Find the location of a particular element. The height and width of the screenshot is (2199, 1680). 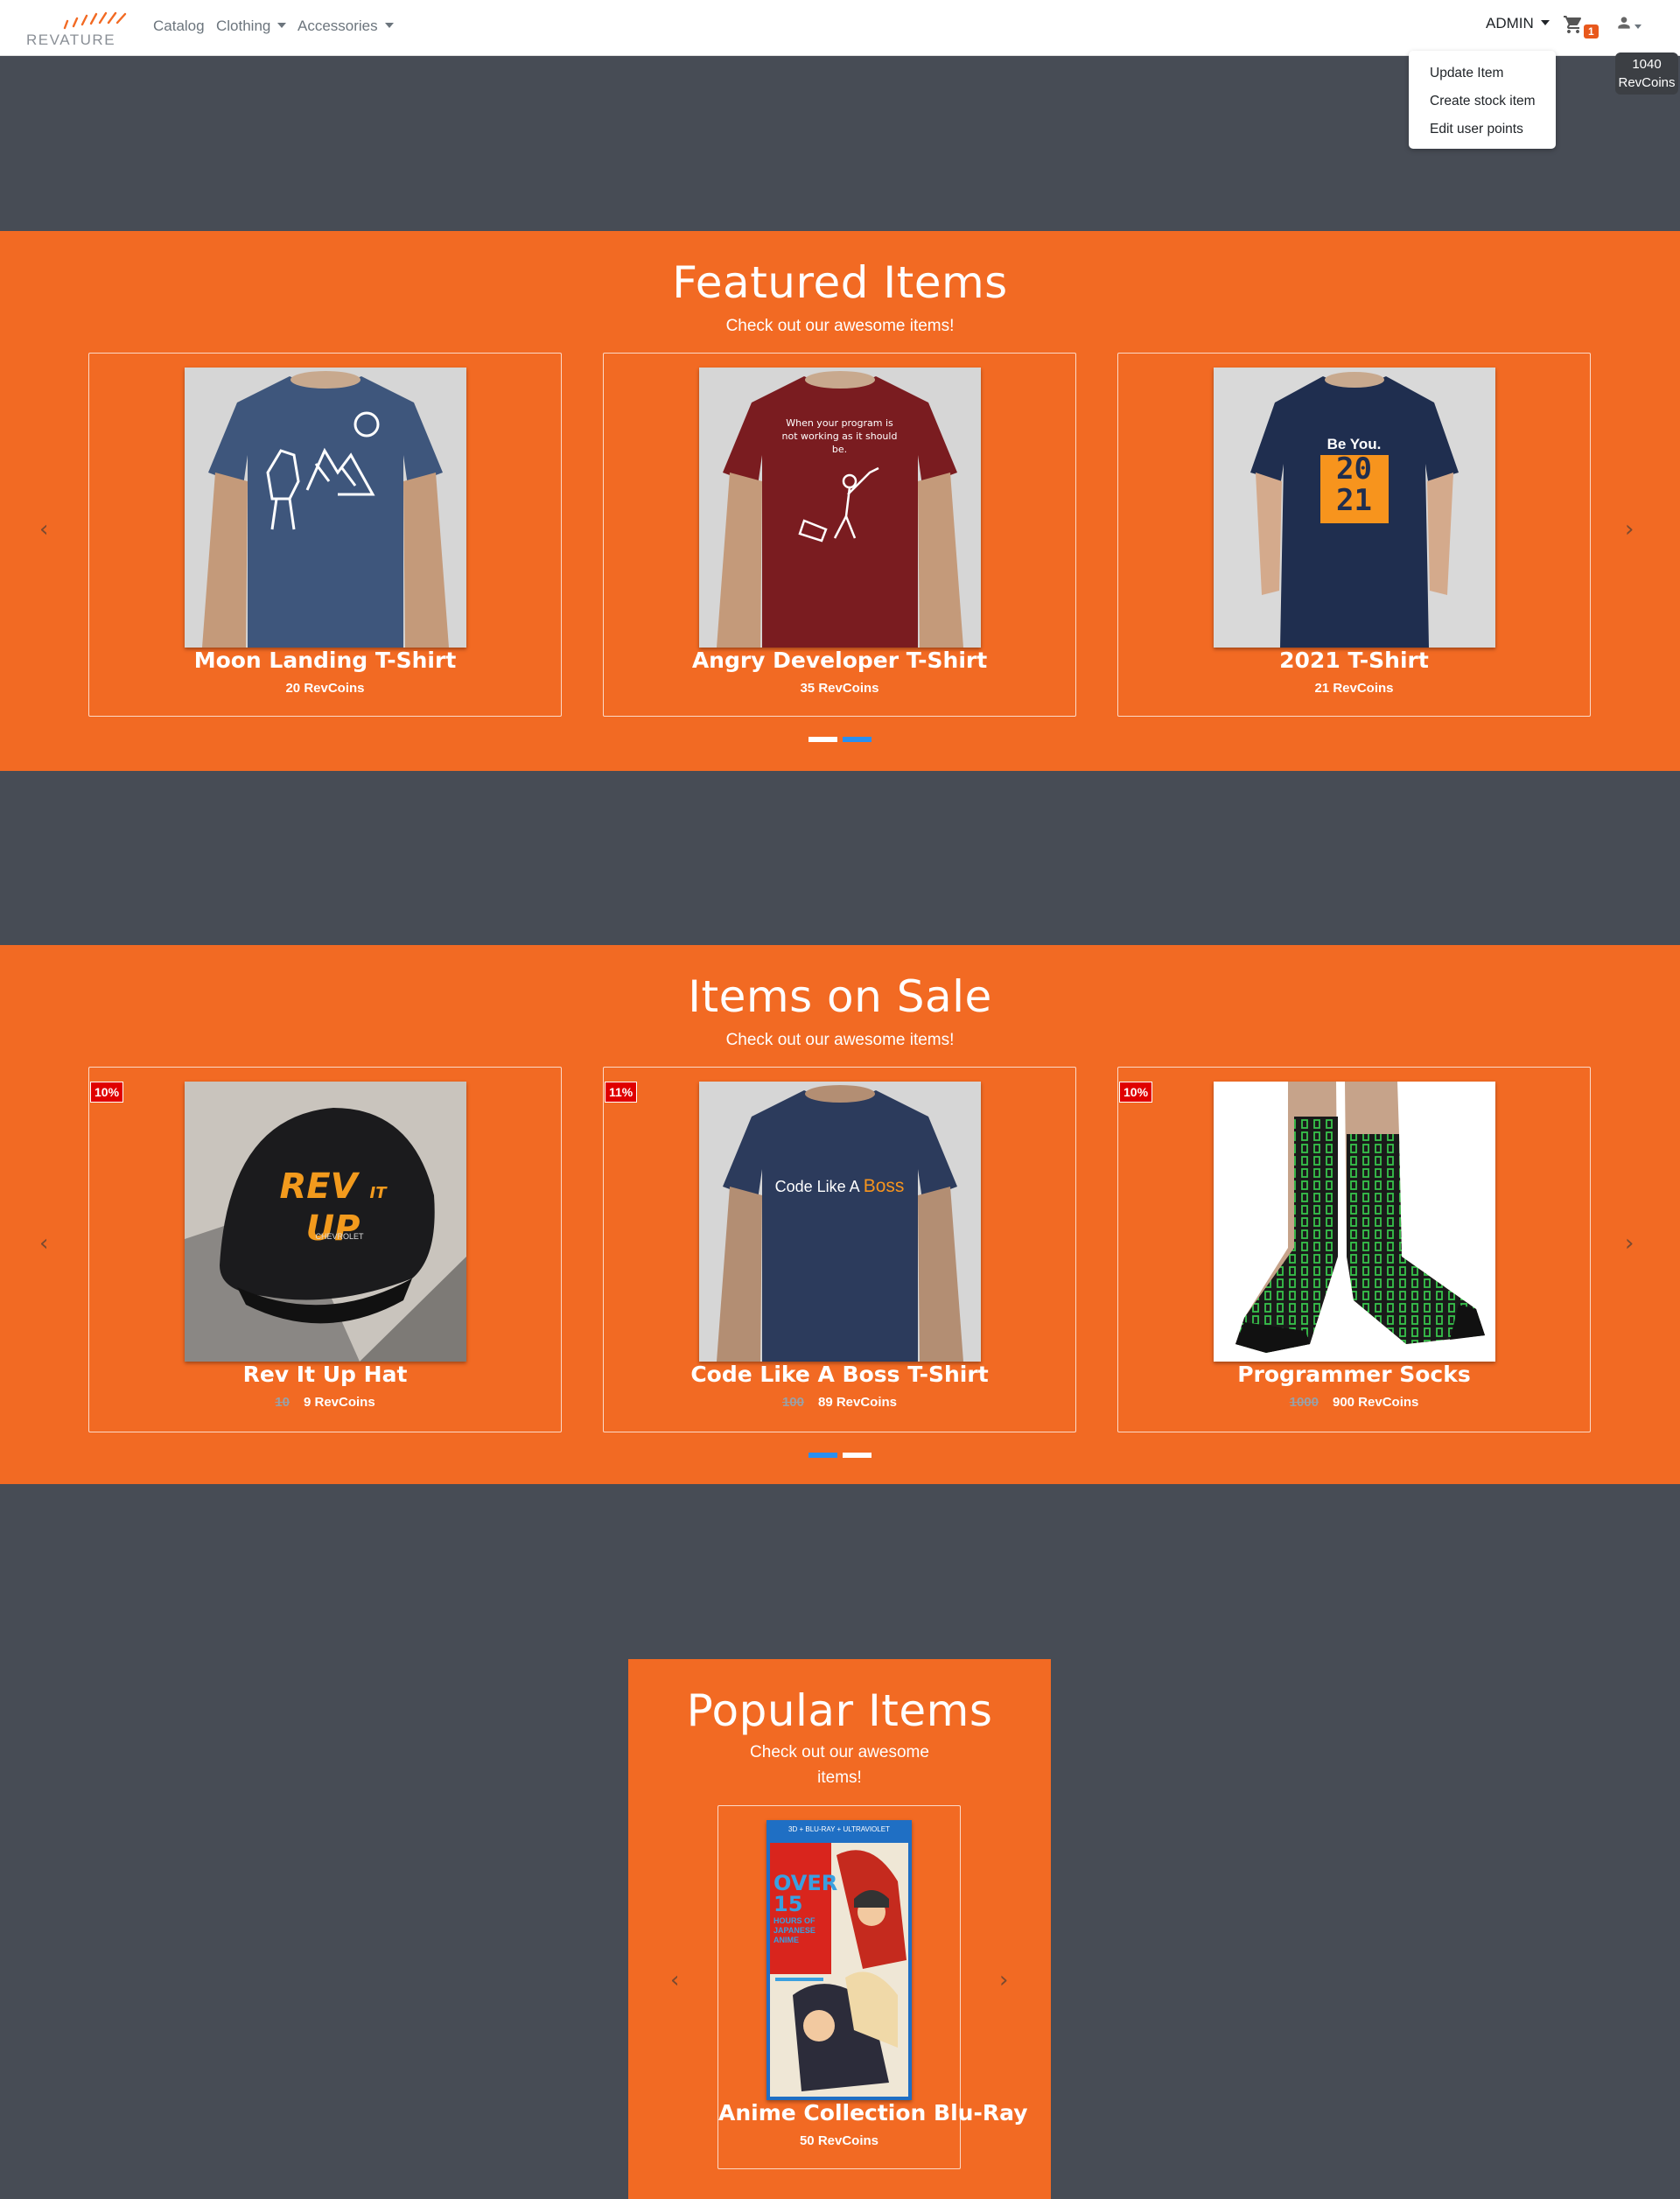

sale-next-arrow: › is located at coordinates (1629, 1243).